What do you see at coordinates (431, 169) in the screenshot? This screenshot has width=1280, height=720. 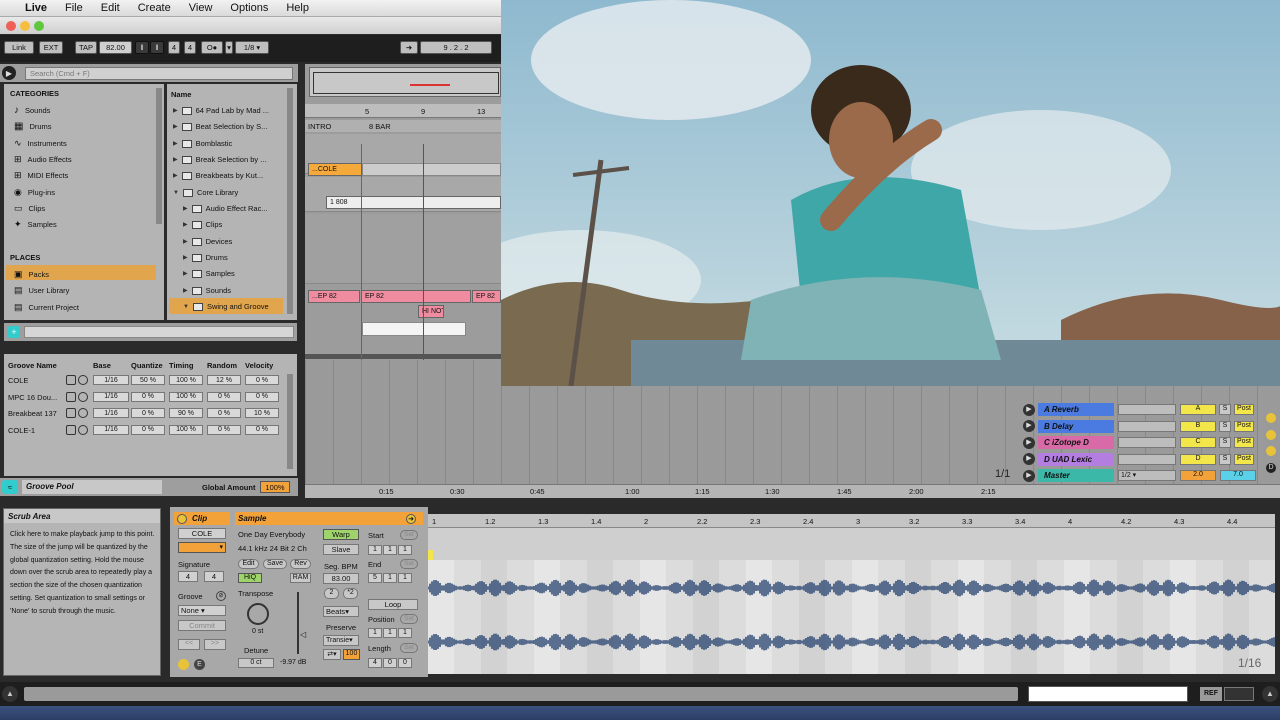 I see `clip-cole-continued` at bounding box center [431, 169].